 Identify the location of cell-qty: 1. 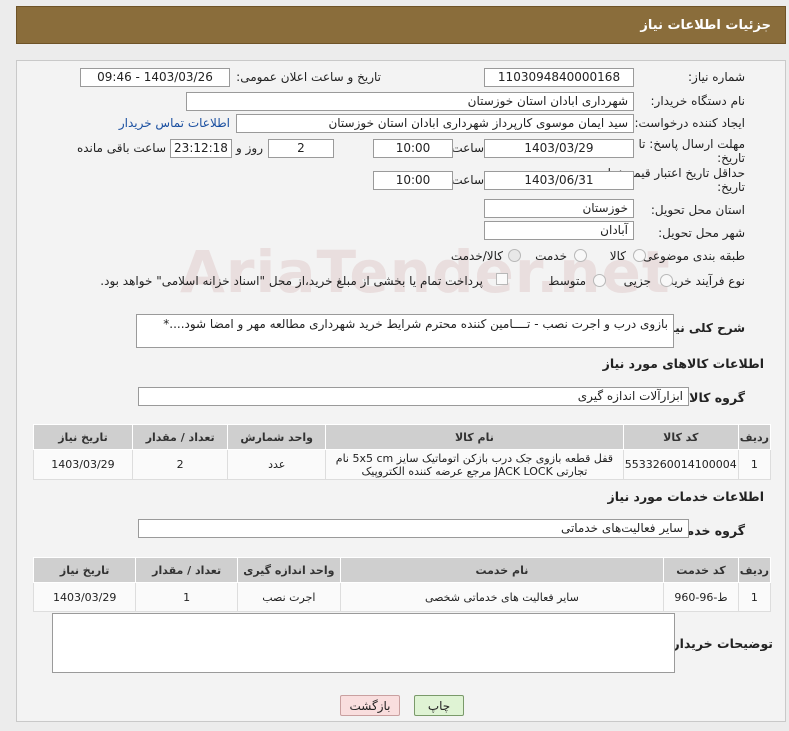
(187, 597).